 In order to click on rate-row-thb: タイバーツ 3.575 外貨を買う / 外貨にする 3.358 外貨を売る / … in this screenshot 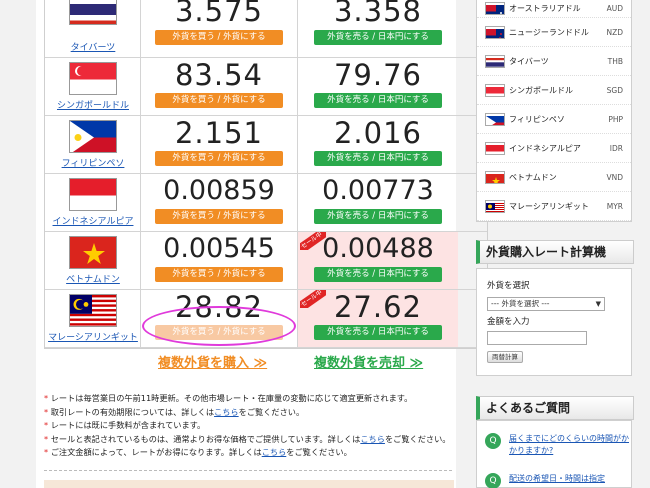, I will do `click(266, 29)`.